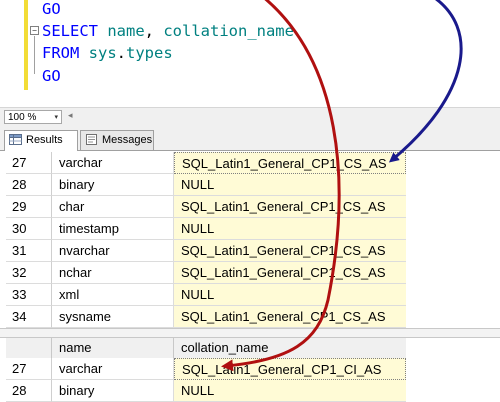  What do you see at coordinates (149, 53) in the screenshot?
I see `code-token: types` at bounding box center [149, 53].